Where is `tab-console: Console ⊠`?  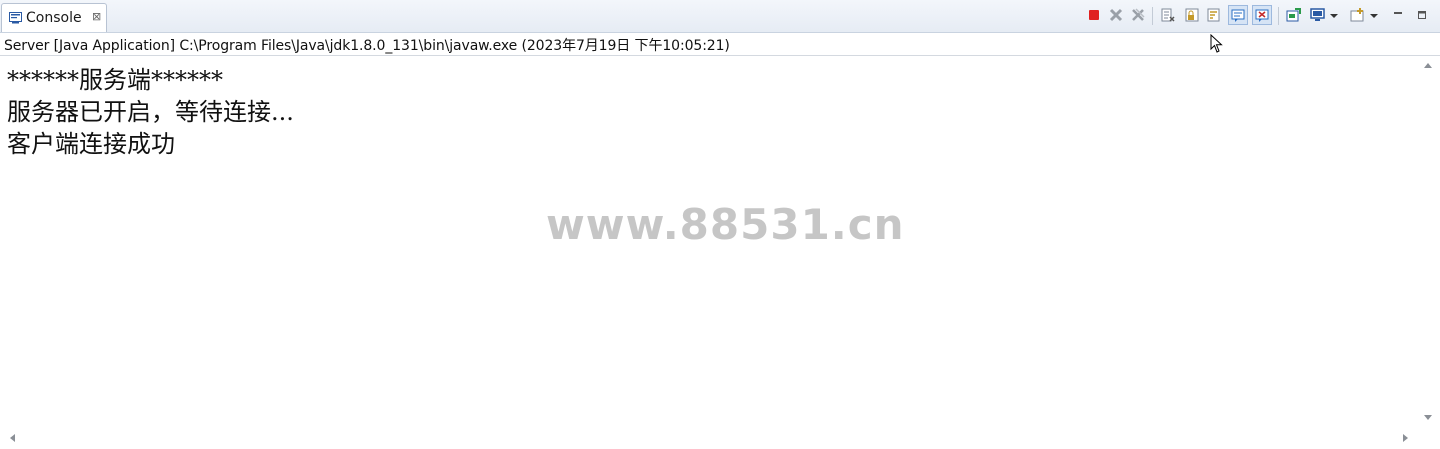 tab-console: Console ⊠ is located at coordinates (54, 17).